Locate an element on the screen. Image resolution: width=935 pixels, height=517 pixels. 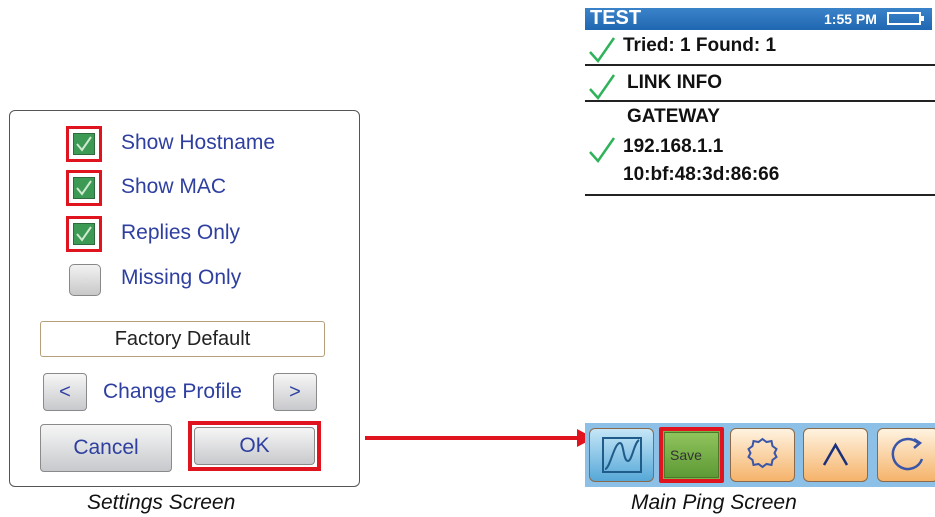
clock-time: 1:55 PM is located at coordinates (850, 19).